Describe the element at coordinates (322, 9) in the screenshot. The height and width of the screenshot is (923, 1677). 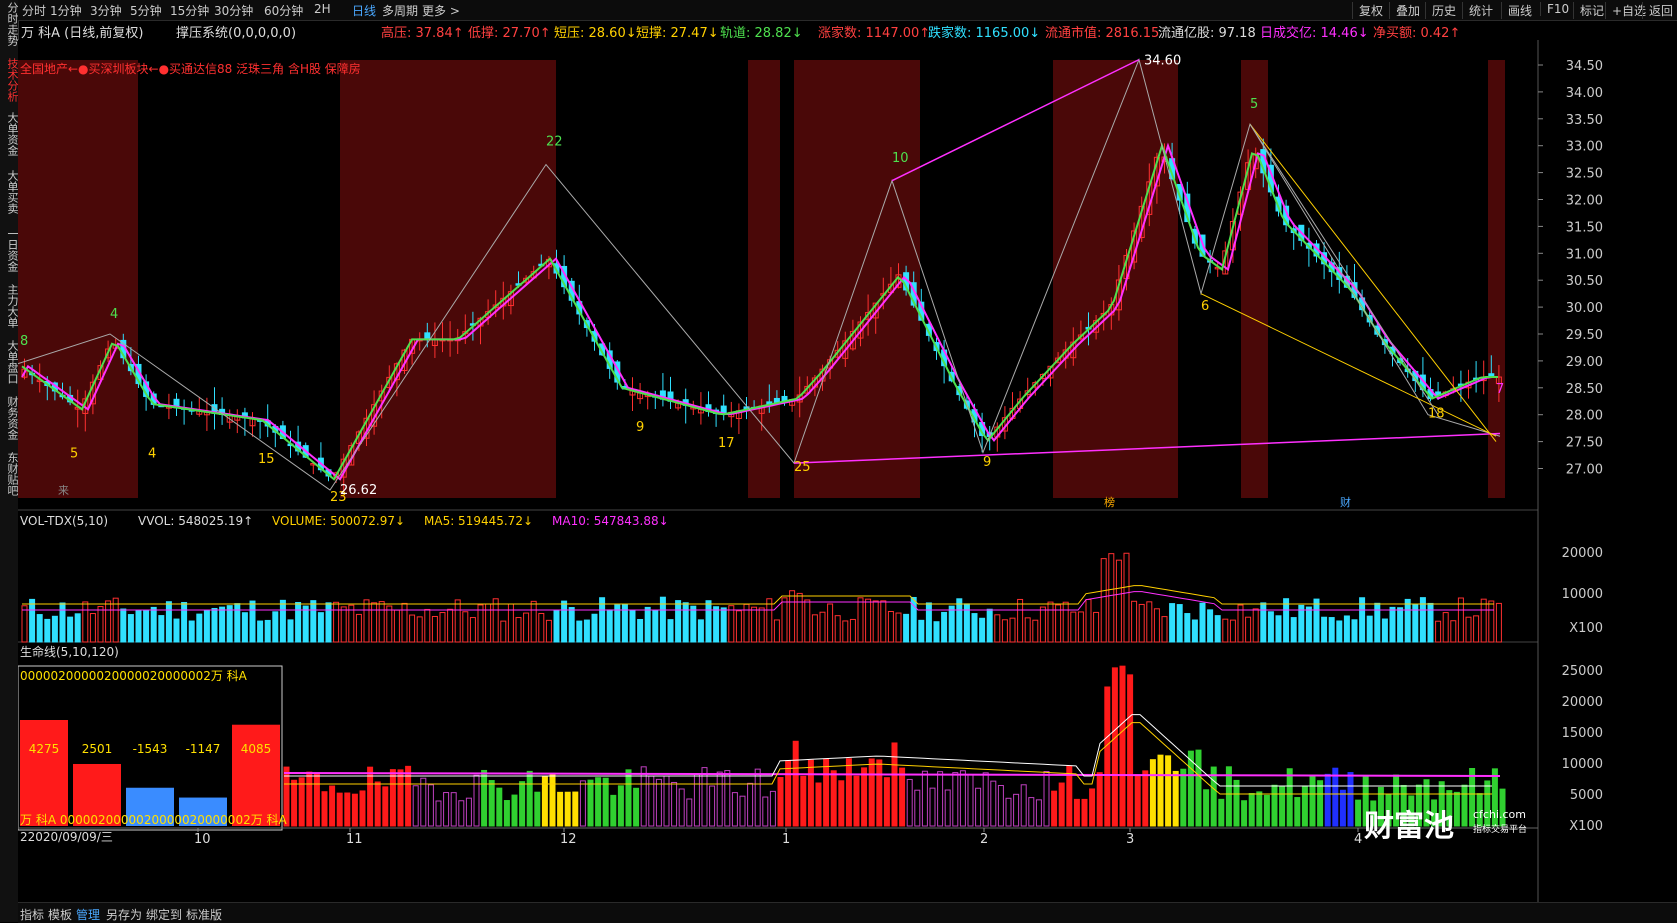
I see `period-7: 2H` at that location.